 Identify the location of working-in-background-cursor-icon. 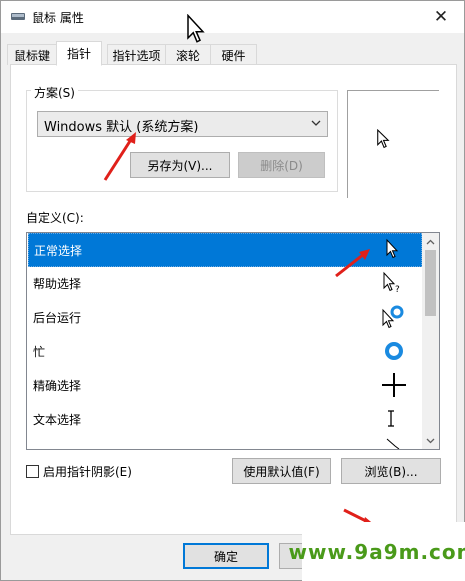
(393, 317).